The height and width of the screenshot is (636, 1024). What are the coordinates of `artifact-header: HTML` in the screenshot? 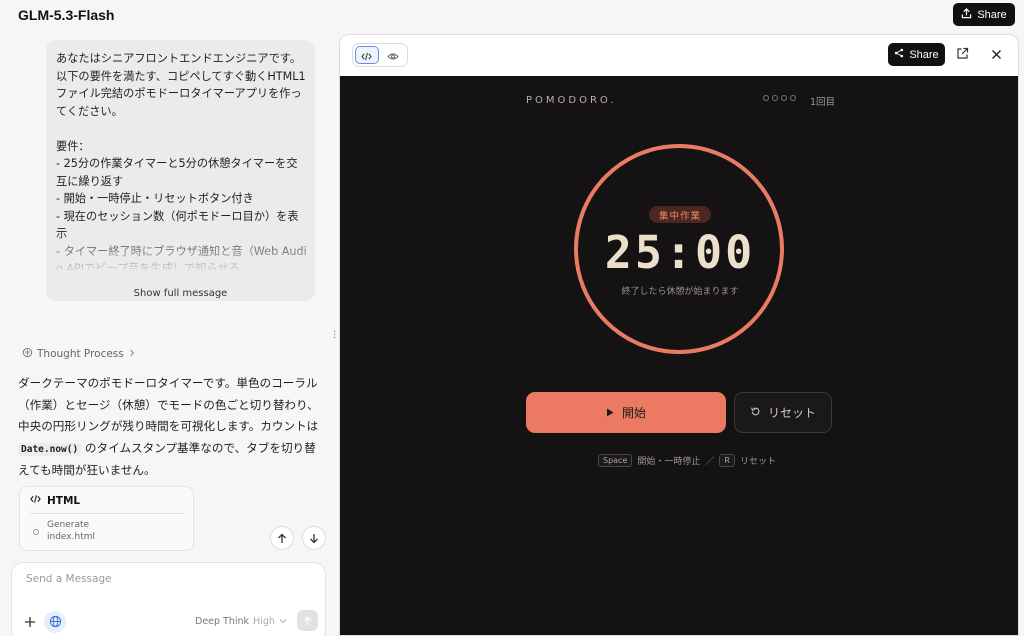 It's located at (55, 500).